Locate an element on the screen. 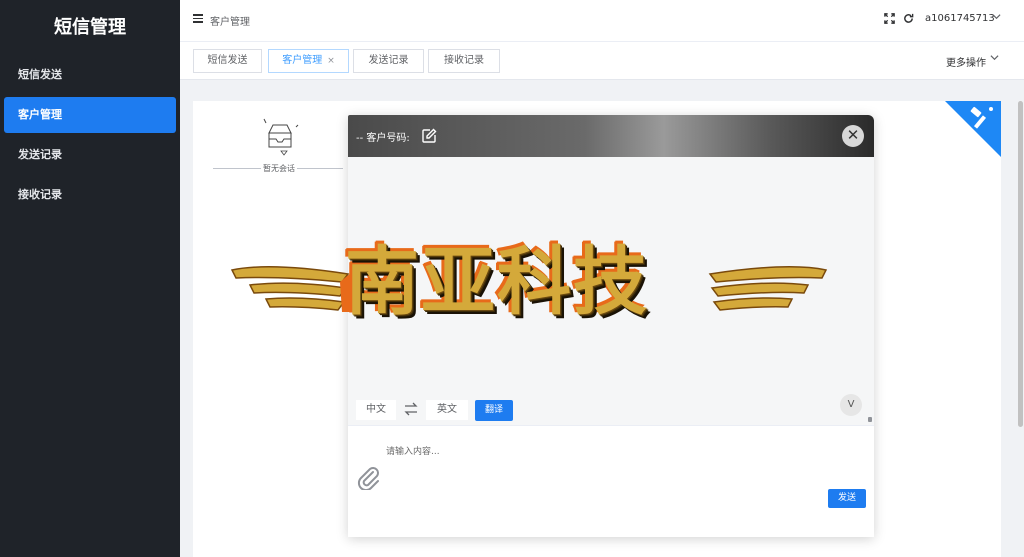 The image size is (1024, 557). empty-state-text: 暂无会话 is located at coordinates (279, 168).